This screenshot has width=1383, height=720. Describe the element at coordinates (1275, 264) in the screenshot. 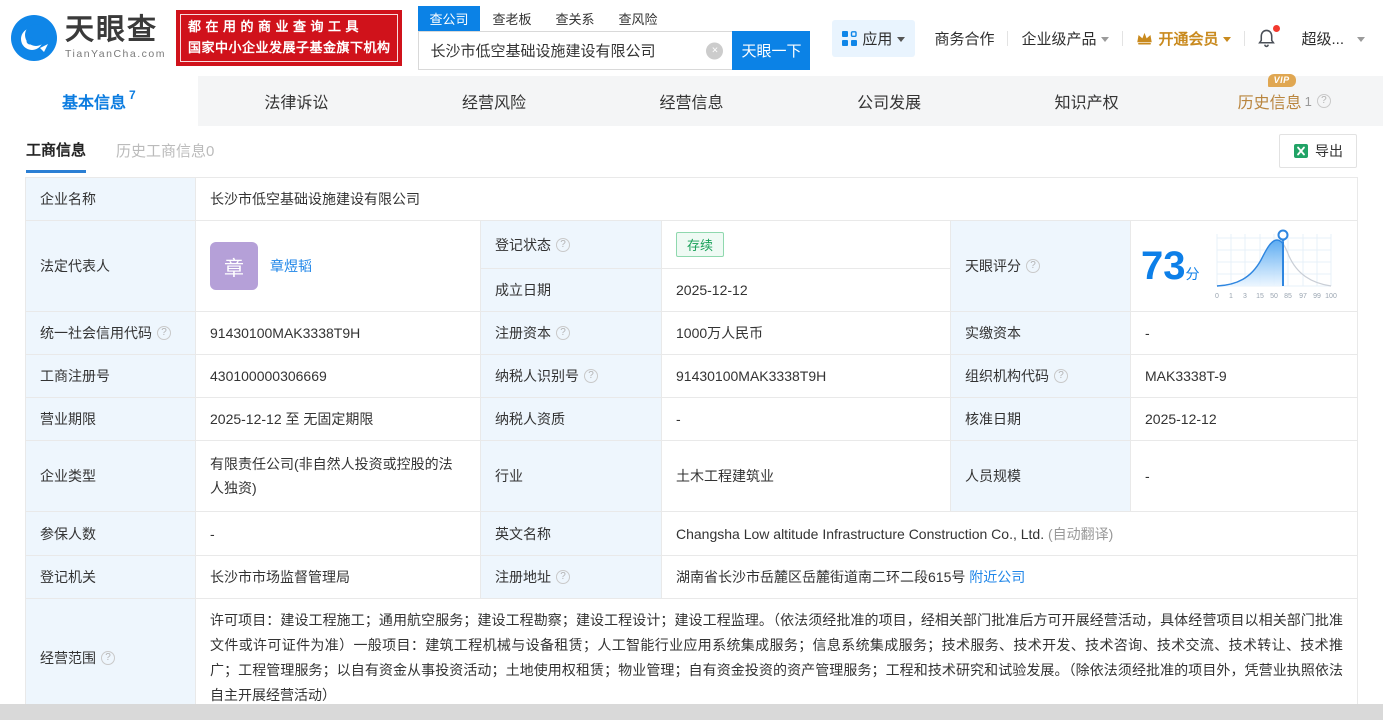

I see `score-distribution-chart: 0 1 3 15 50 85 97 99 100` at that location.